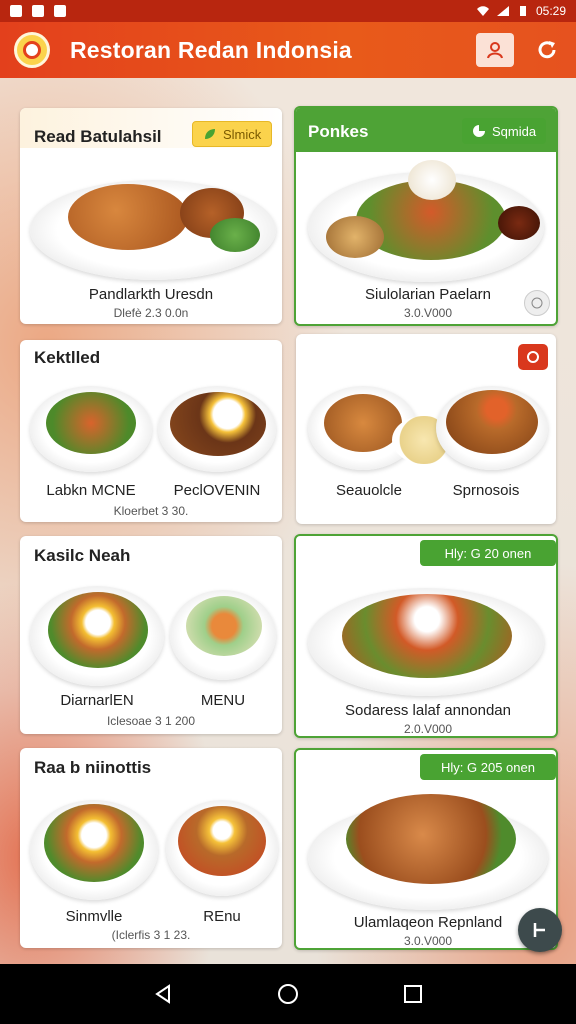 The width and height of the screenshot is (576, 1024). Describe the element at coordinates (223, 700) in the screenshot. I see `dish-name: MENU` at that location.